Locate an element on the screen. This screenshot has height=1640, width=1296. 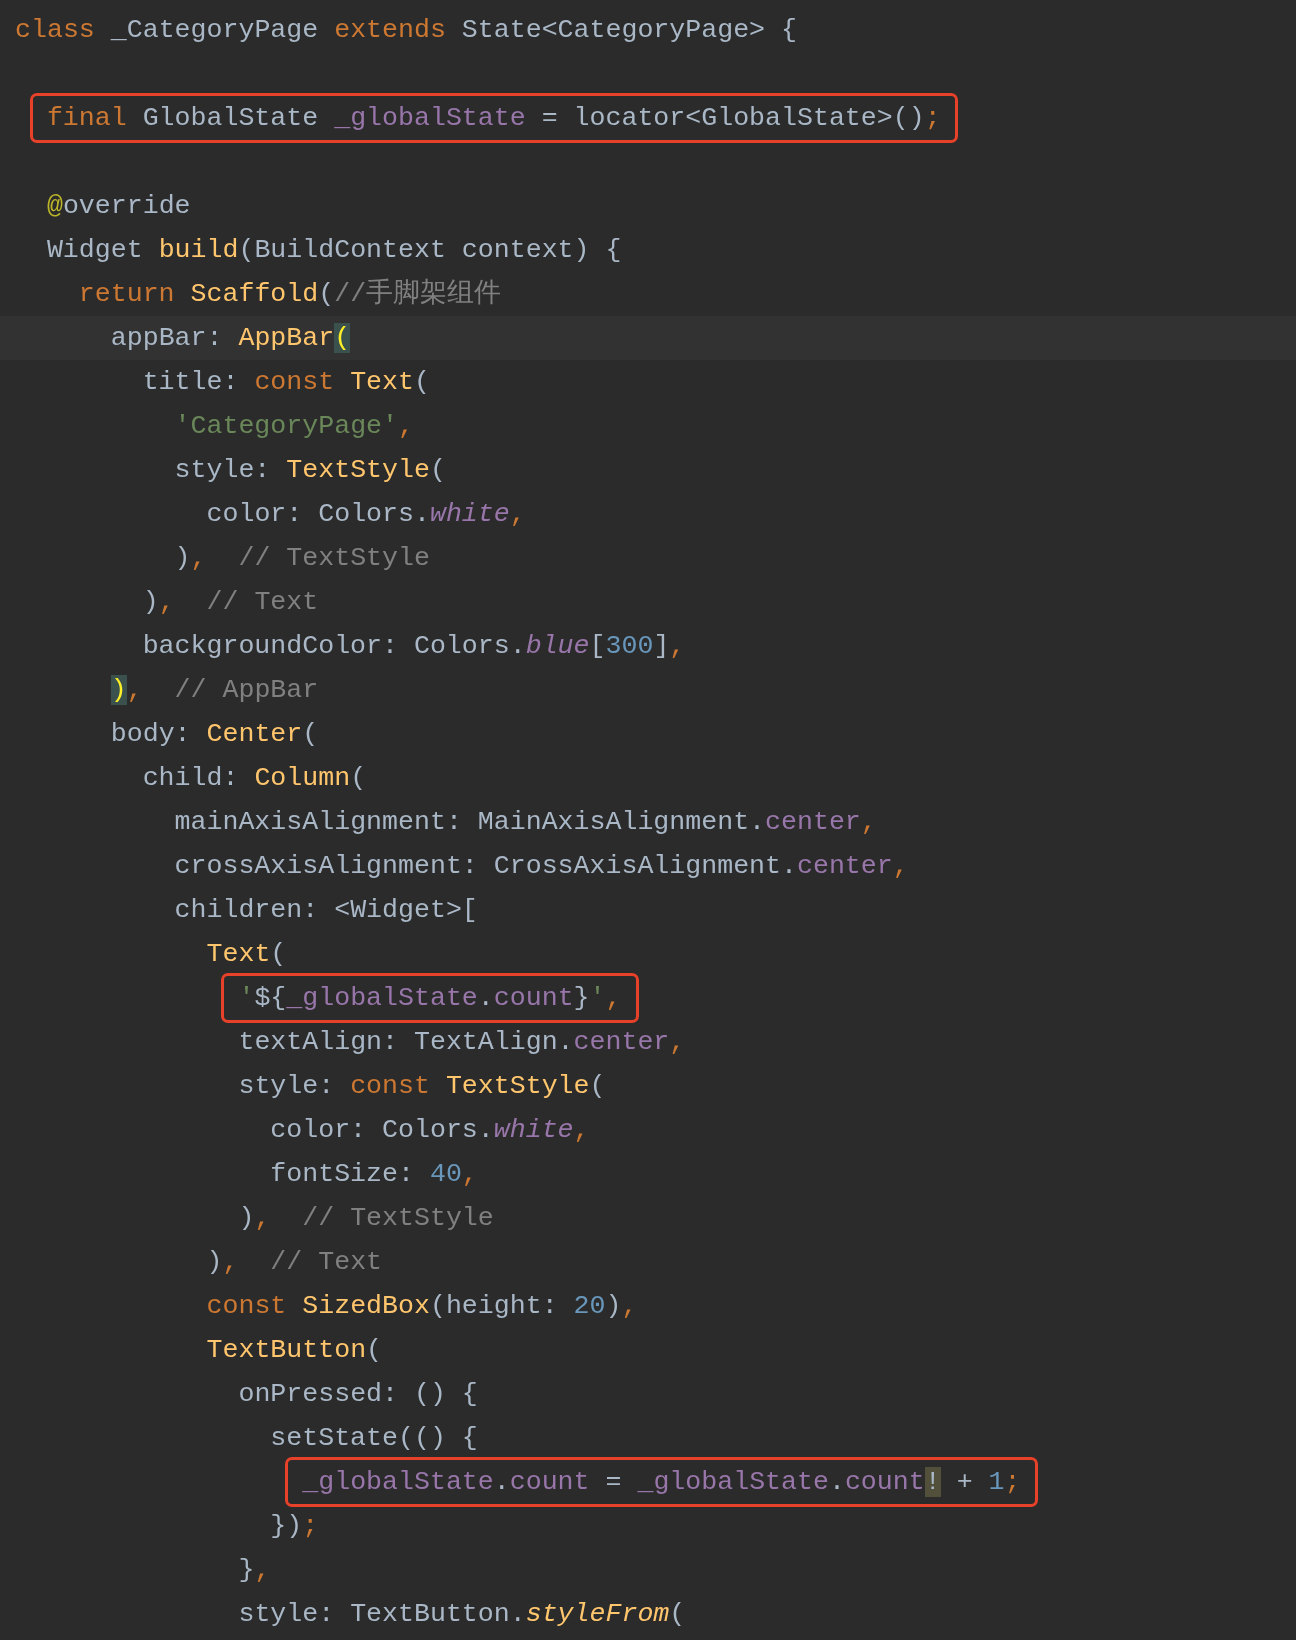
code-line: '${_globalState.count}', is located at coordinates (430, 998).